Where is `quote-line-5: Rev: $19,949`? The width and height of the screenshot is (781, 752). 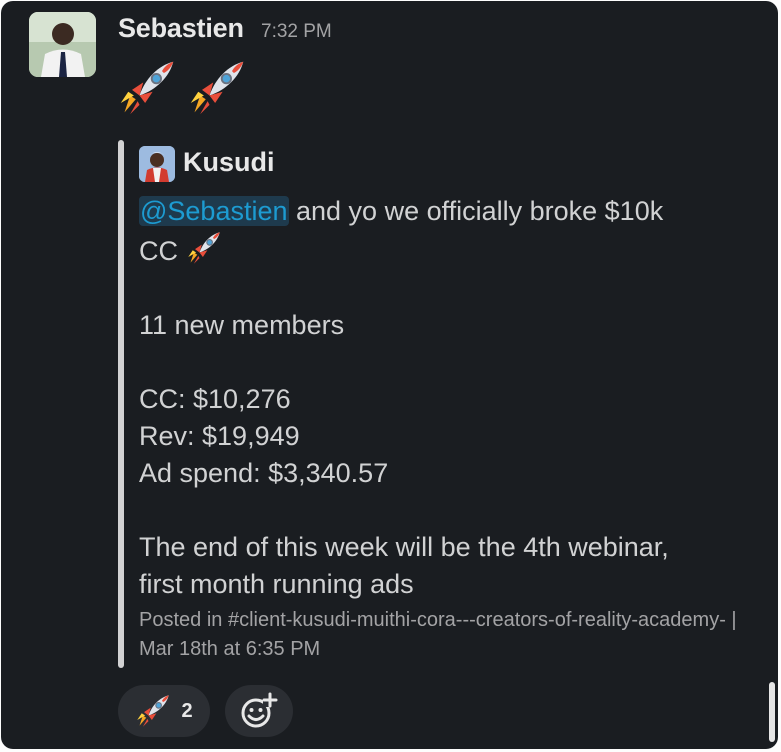
quote-line-5: Rev: $19,949 is located at coordinates (219, 436).